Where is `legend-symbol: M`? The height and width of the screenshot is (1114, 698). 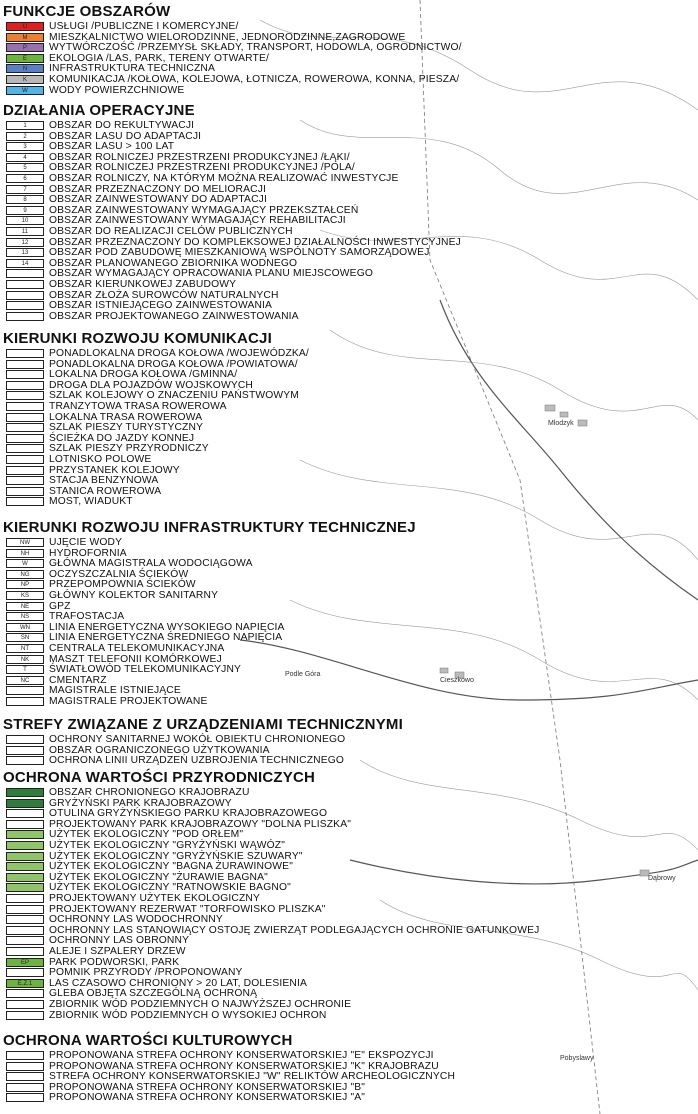
legend-symbol: M is located at coordinates (25, 37).